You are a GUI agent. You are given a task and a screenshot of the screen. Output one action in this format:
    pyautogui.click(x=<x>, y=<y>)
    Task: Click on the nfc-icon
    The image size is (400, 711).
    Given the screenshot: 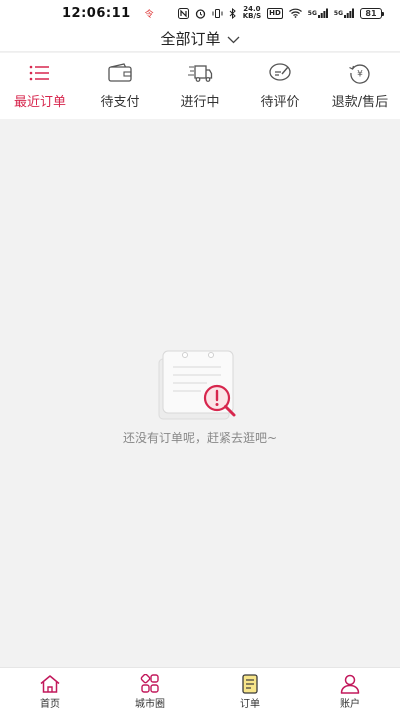 What is the action you would take?
    pyautogui.click(x=183, y=13)
    